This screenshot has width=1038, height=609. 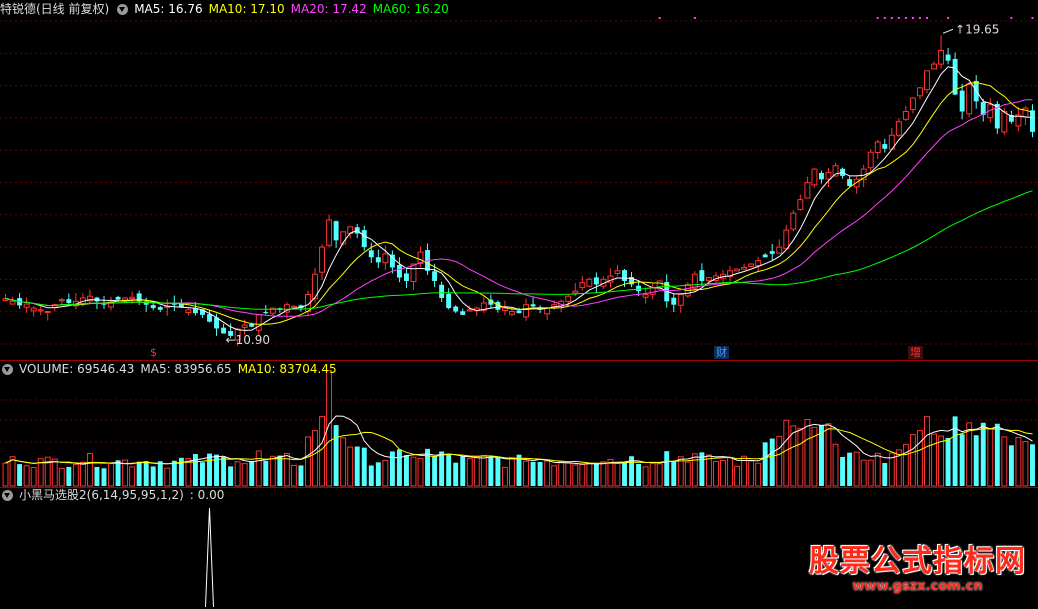 What do you see at coordinates (210, 557) in the screenshot?
I see `indicator-spike` at bounding box center [210, 557].